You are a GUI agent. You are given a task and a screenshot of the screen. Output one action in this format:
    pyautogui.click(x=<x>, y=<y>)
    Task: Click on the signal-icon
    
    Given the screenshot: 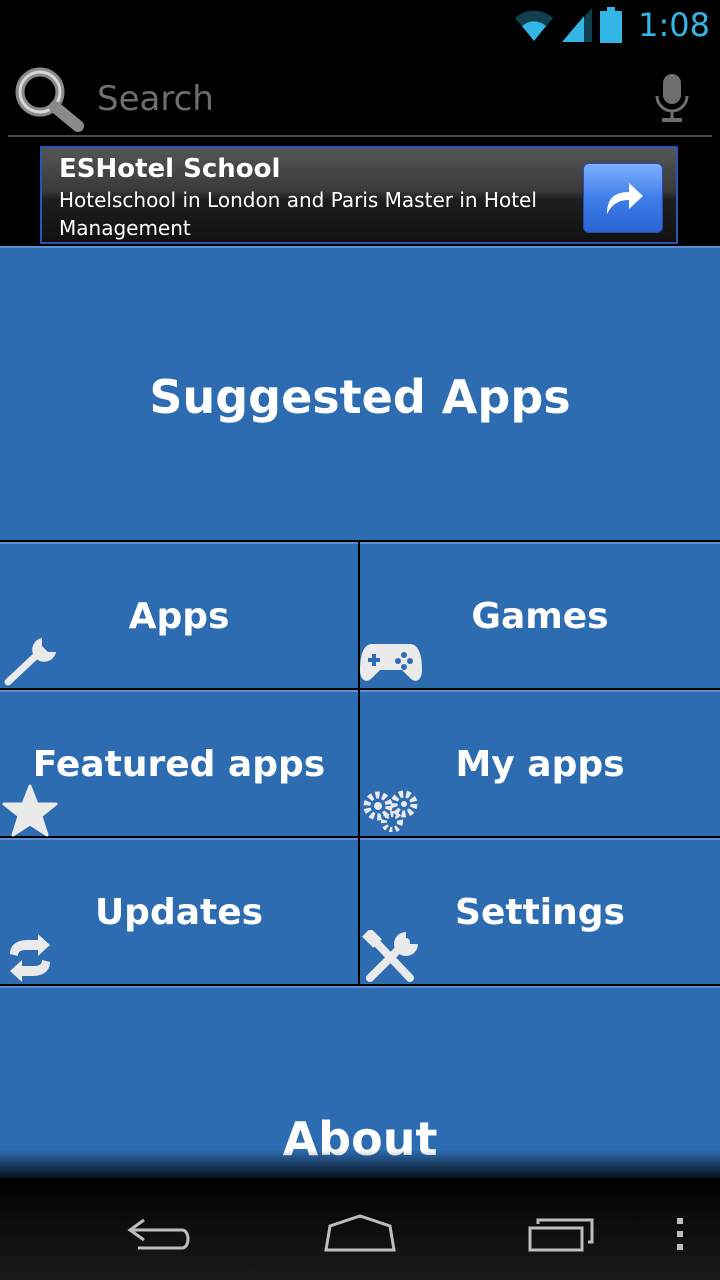 What is the action you would take?
    pyautogui.click(x=577, y=25)
    